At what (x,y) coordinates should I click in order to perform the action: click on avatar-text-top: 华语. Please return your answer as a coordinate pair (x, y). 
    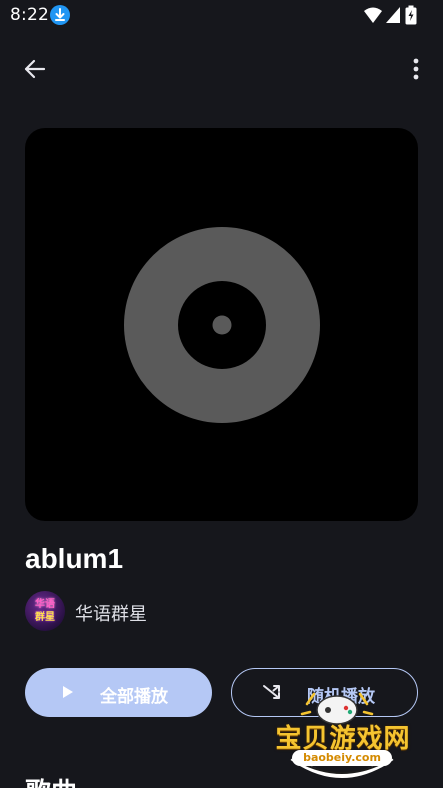
    Looking at the image, I should click on (45, 604).